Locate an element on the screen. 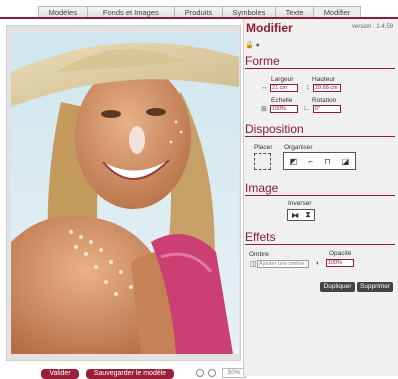 The image size is (398, 379). version-label: version : 1.4.59 is located at coordinates (373, 27).